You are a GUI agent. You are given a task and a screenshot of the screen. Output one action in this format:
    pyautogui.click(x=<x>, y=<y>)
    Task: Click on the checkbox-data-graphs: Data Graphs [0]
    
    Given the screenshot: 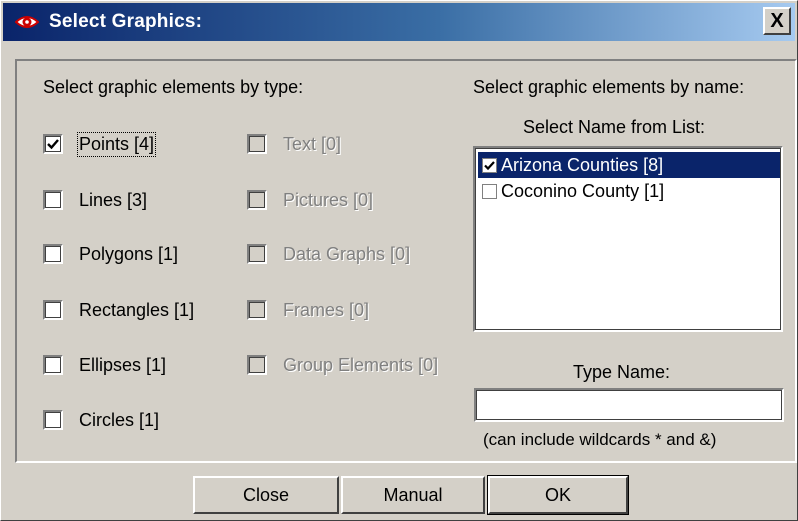 What is the action you would take?
    pyautogui.click(x=328, y=254)
    